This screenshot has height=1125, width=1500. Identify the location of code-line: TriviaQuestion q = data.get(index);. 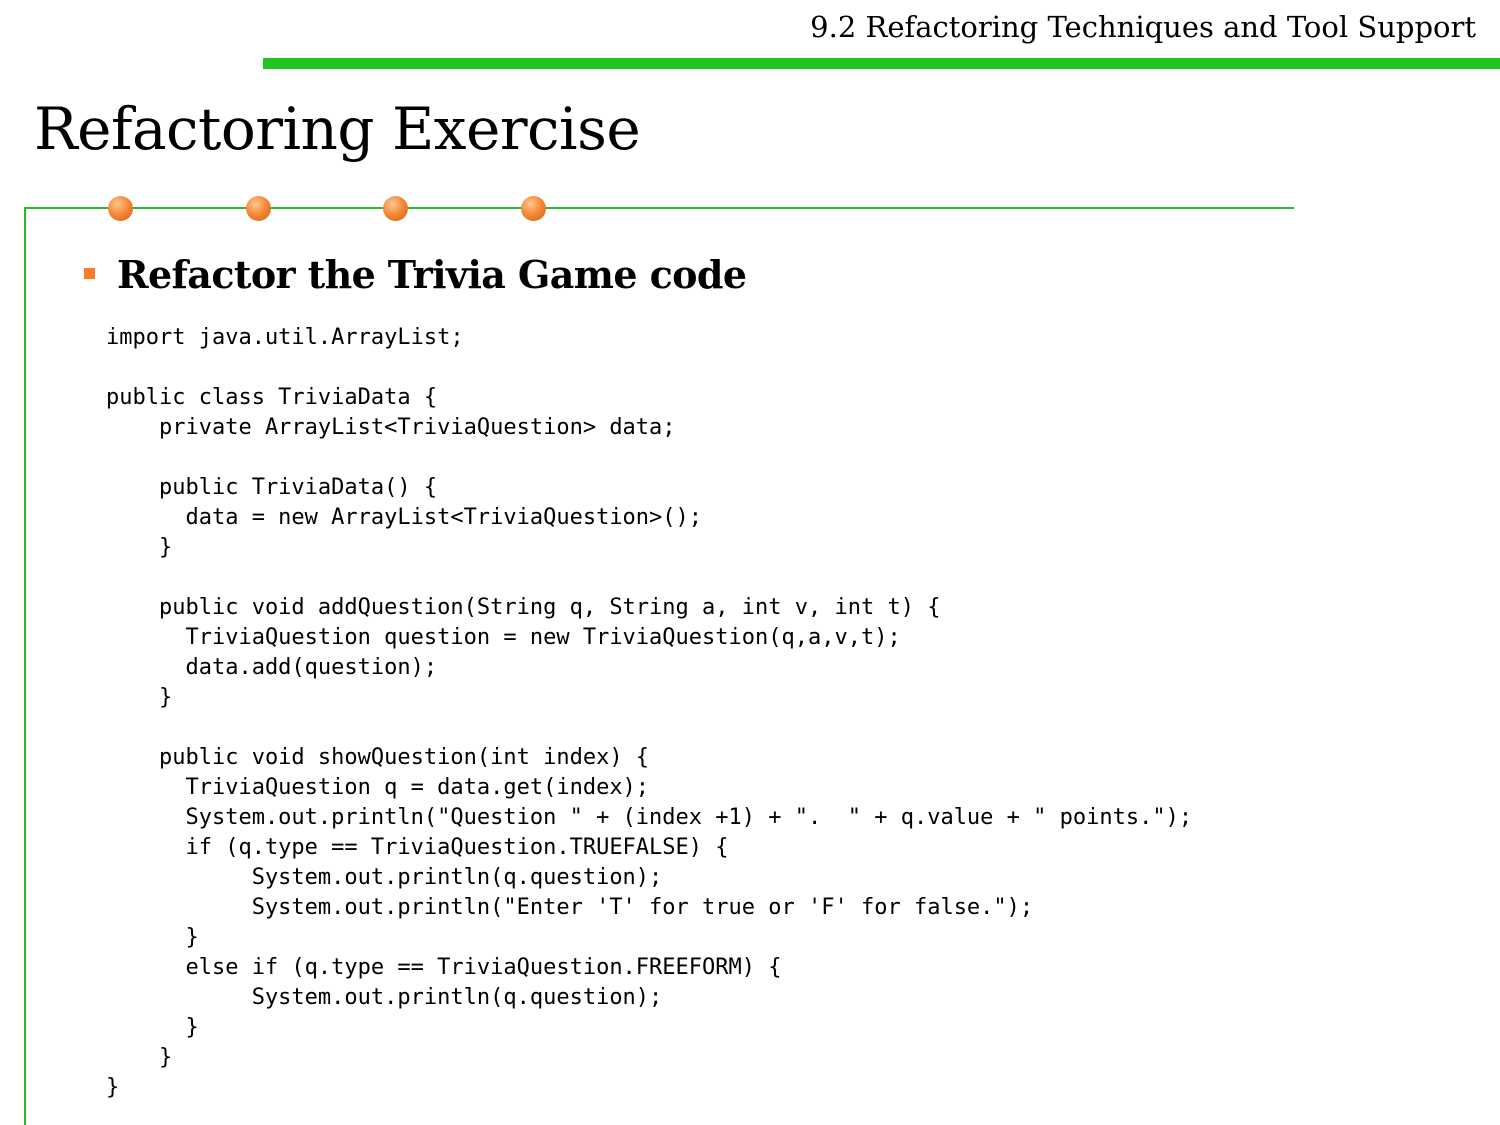
(378, 787).